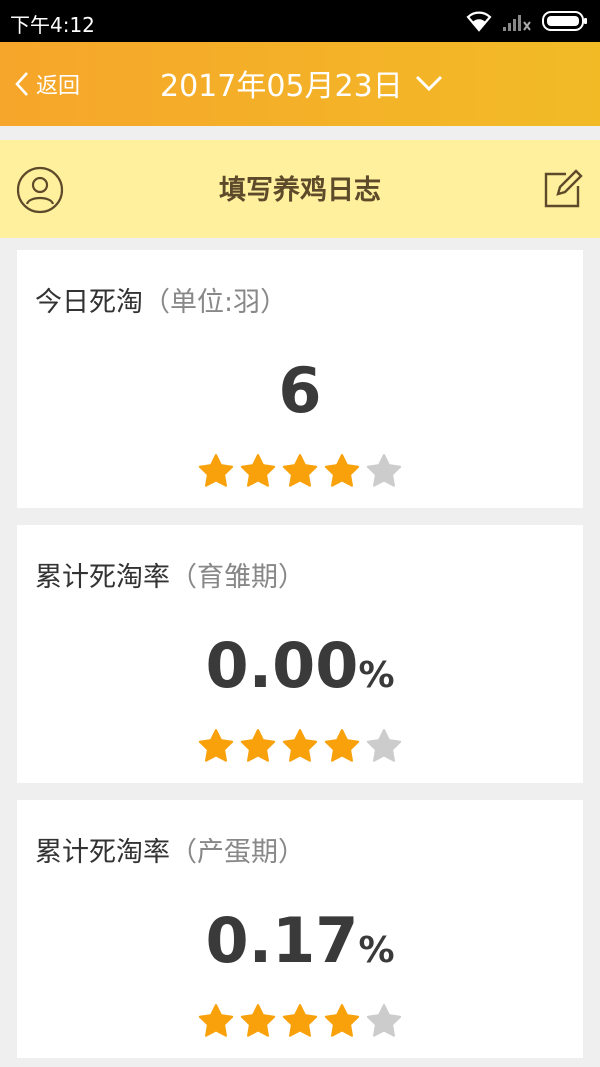 Image resolution: width=600 pixels, height=1067 pixels. I want to click on status-icons, so click(527, 21).